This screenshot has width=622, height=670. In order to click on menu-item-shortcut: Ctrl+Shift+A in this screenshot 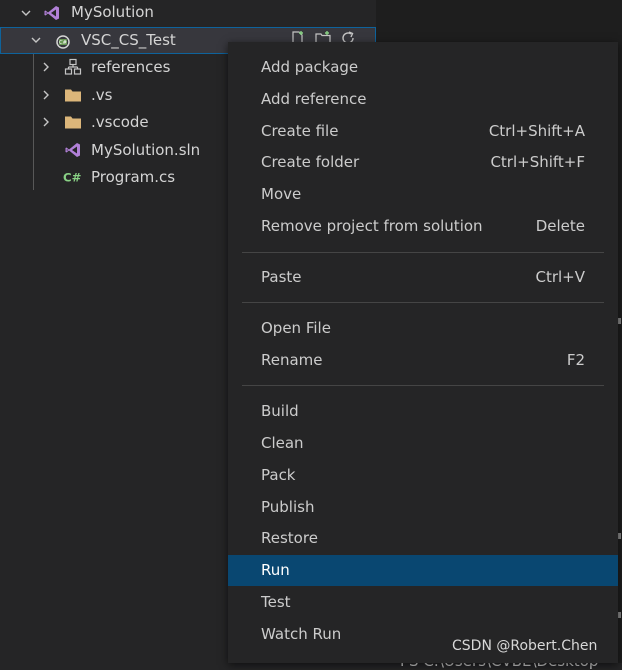, I will do `click(536, 131)`.